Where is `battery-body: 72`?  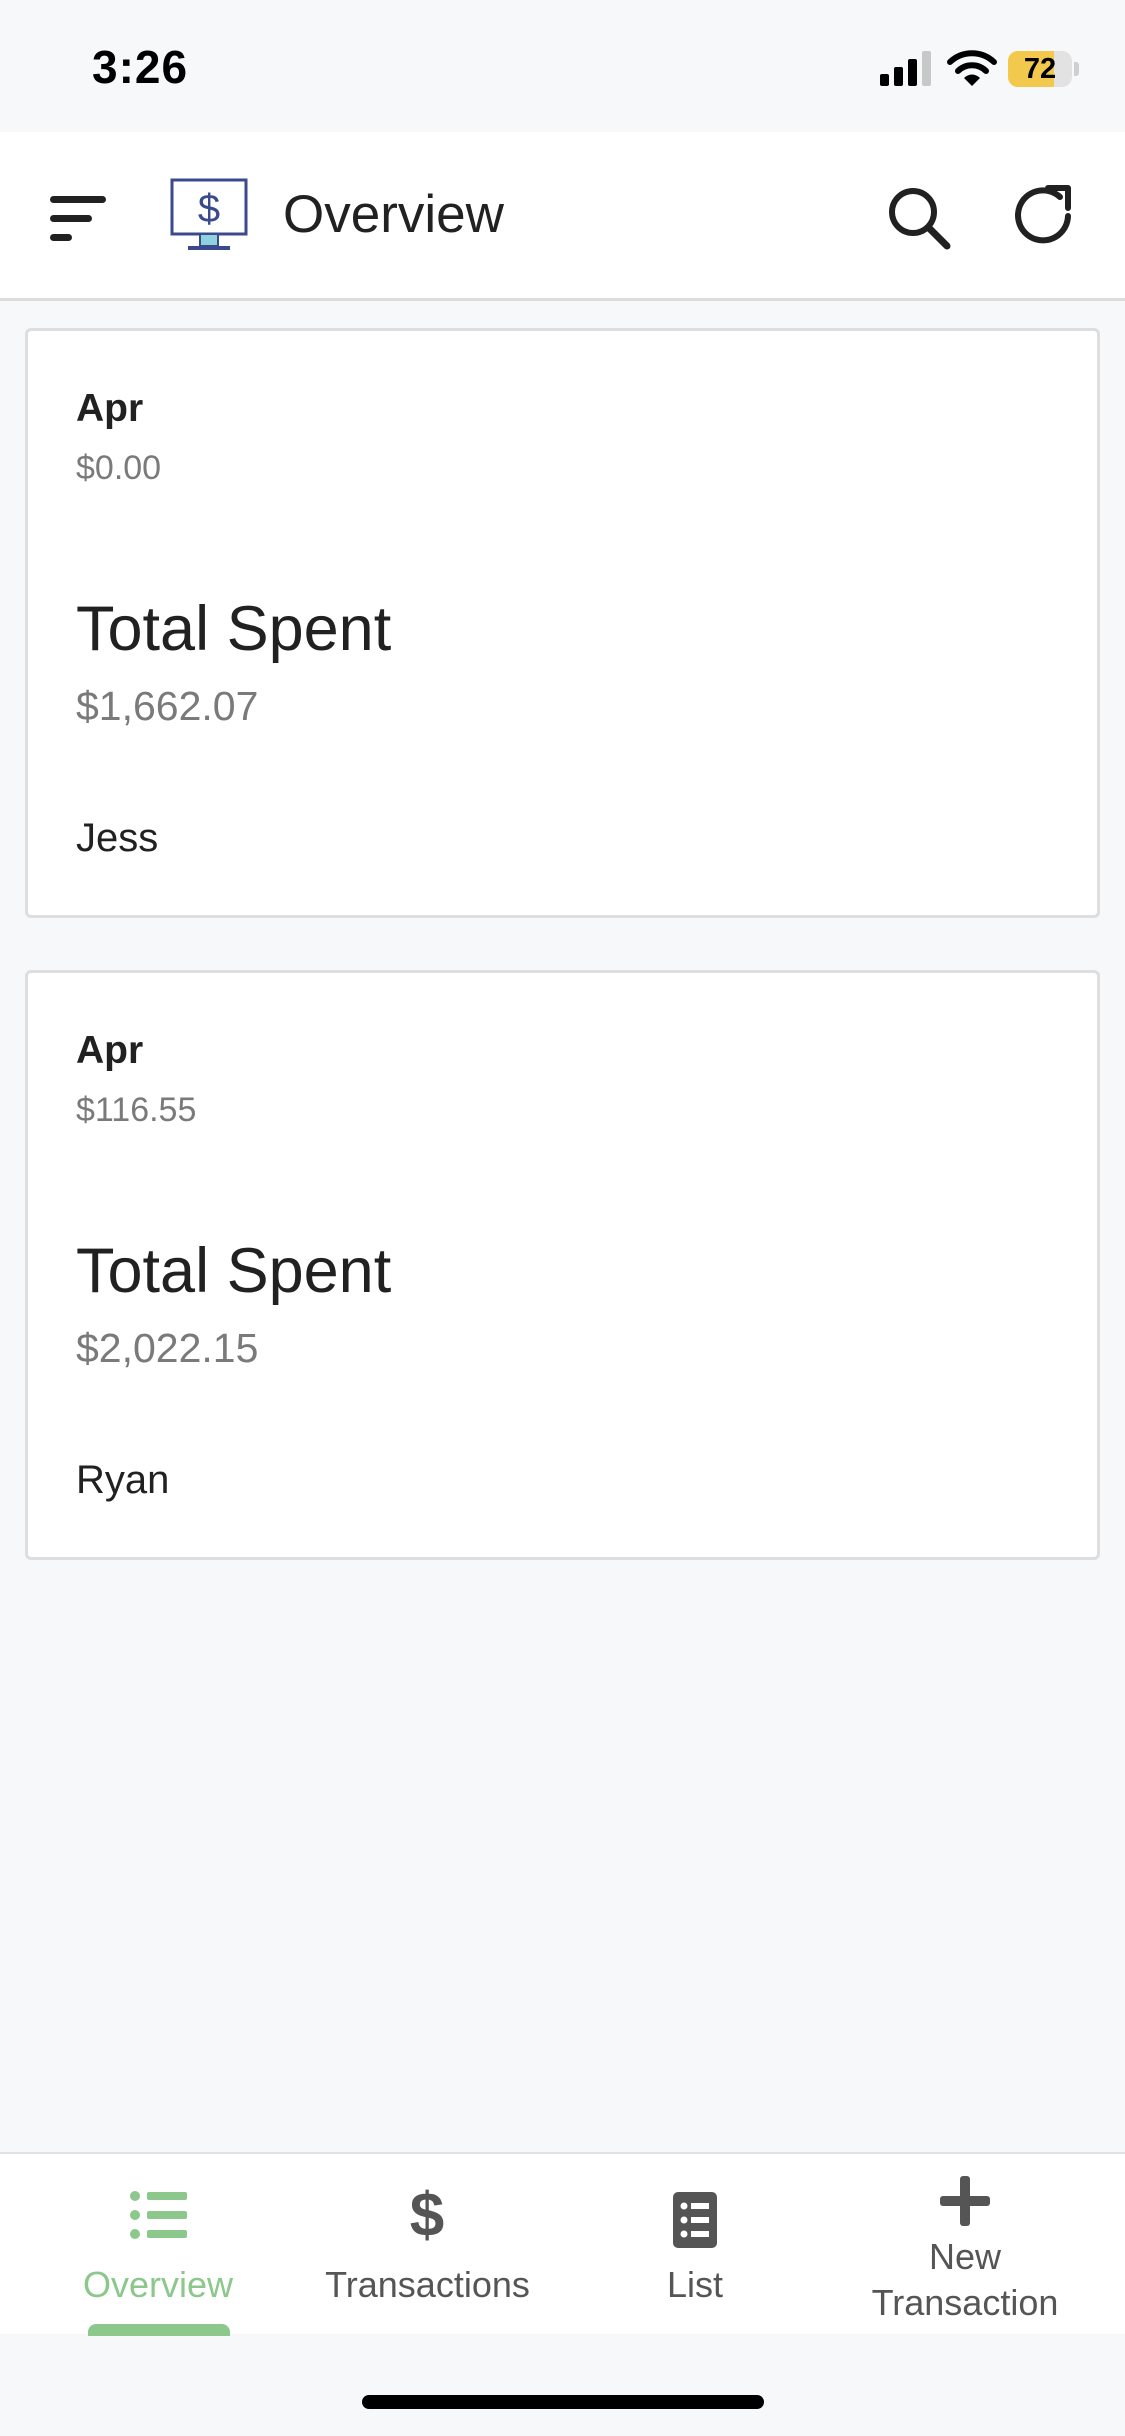
battery-body: 72 is located at coordinates (1040, 69).